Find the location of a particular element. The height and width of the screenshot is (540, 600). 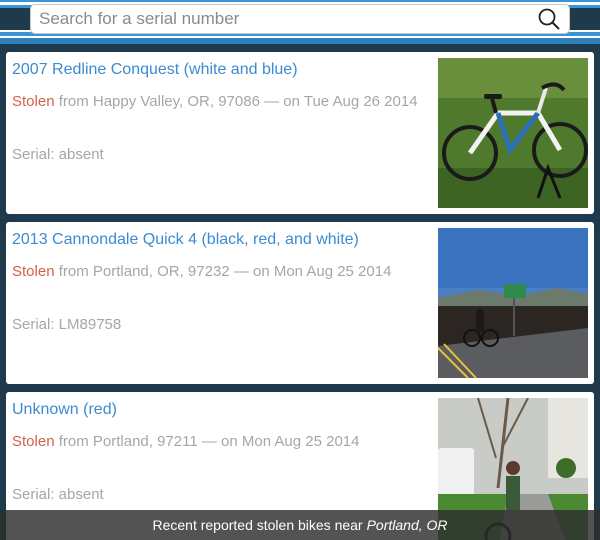

search-bar is located at coordinates (300, 19).